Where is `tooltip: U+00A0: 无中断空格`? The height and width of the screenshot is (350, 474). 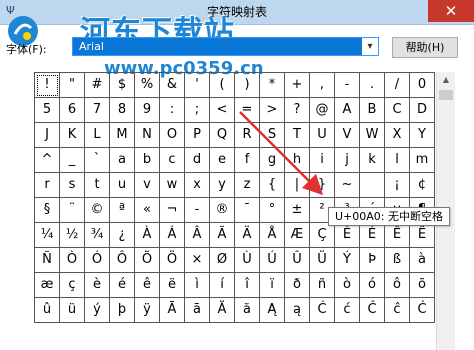 tooltip: U+00A0: 无中断空格 is located at coordinates (389, 216).